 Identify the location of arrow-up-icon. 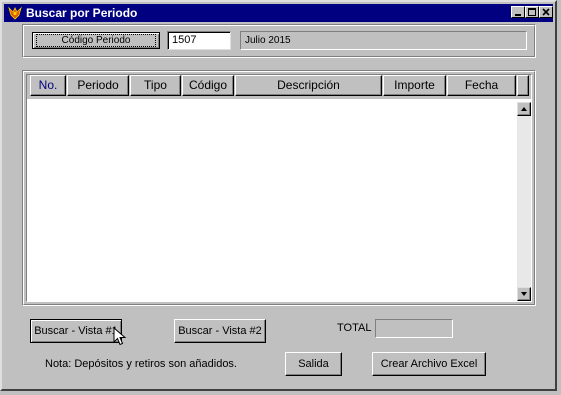
(524, 109).